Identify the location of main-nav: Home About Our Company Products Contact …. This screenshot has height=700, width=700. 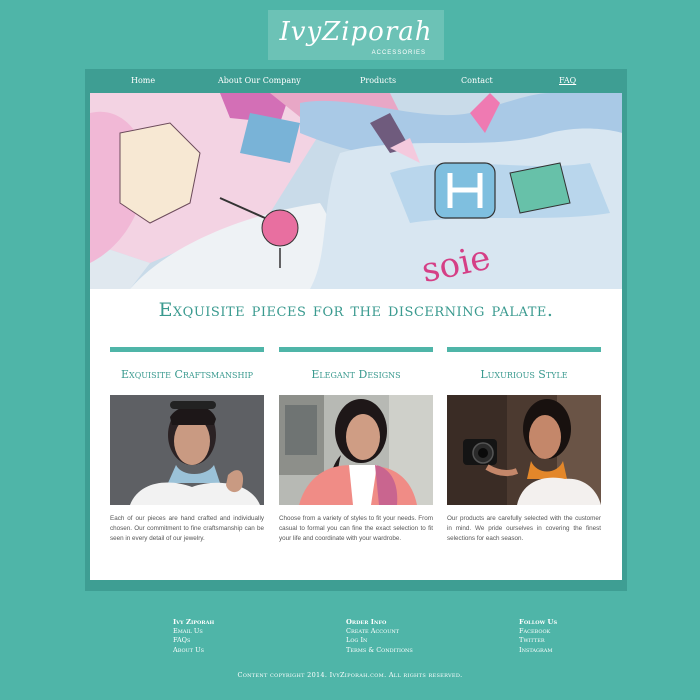
(356, 81).